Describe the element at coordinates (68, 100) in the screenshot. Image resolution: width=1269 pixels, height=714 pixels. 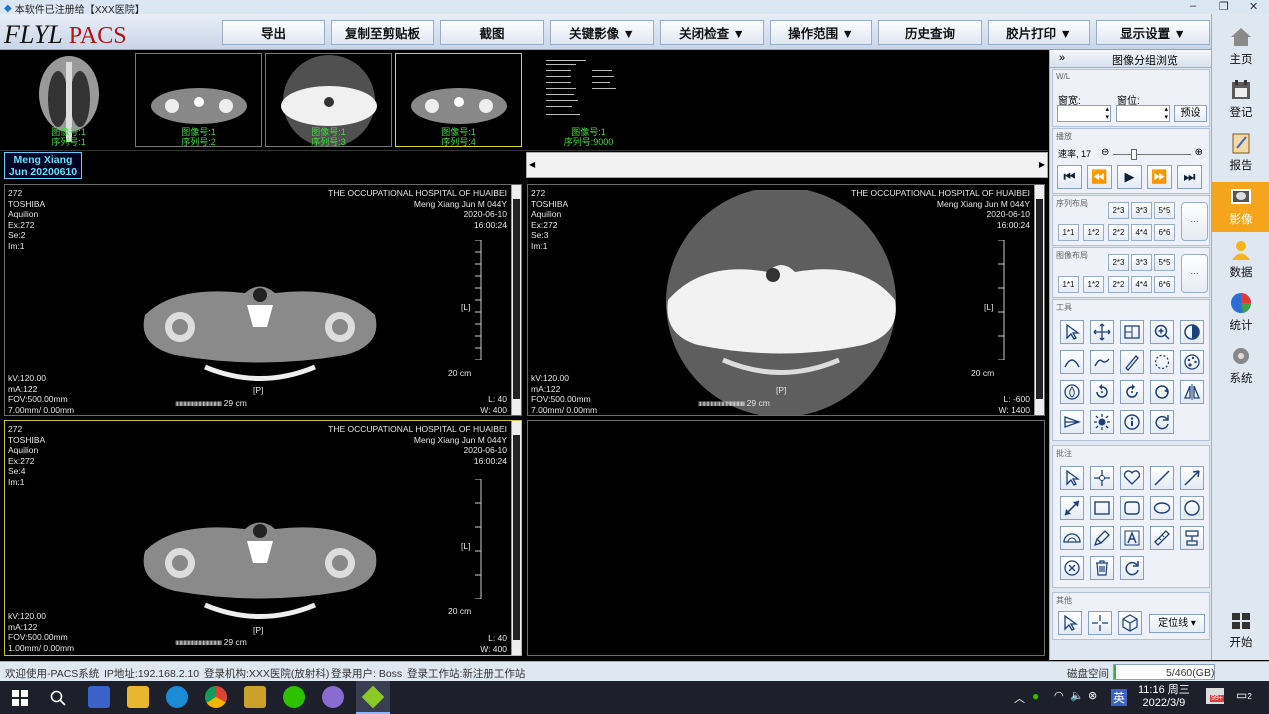
I see `thumbnail-series-1: 图像号:1 序列号:1` at that location.